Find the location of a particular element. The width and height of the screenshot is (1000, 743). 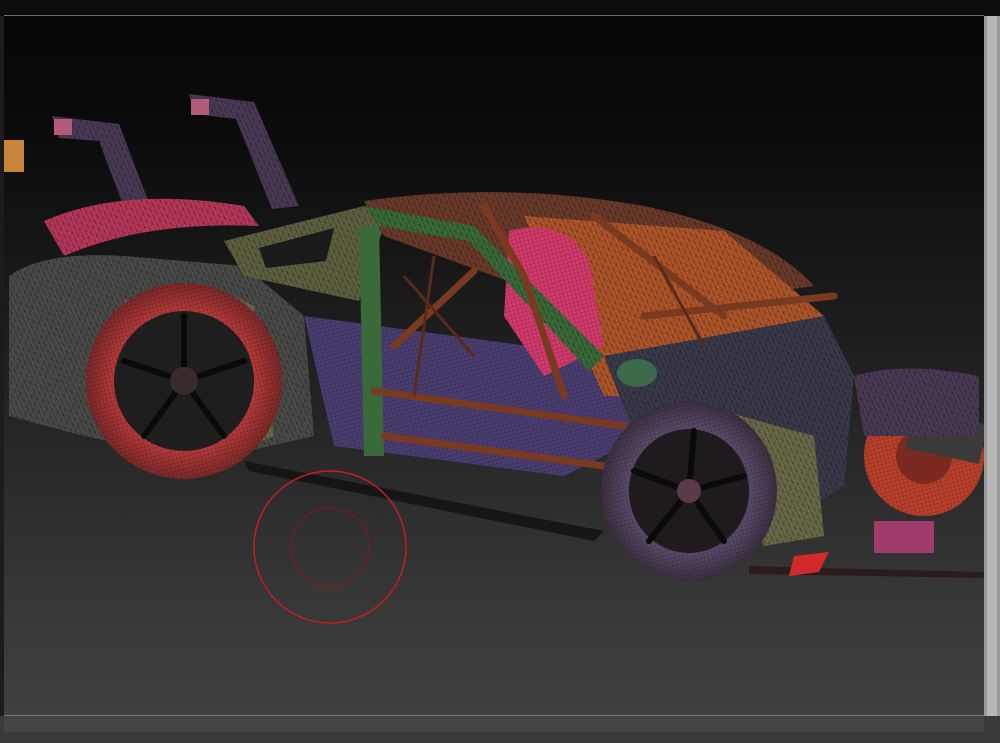

right-scrollbar is located at coordinates (992, 366).